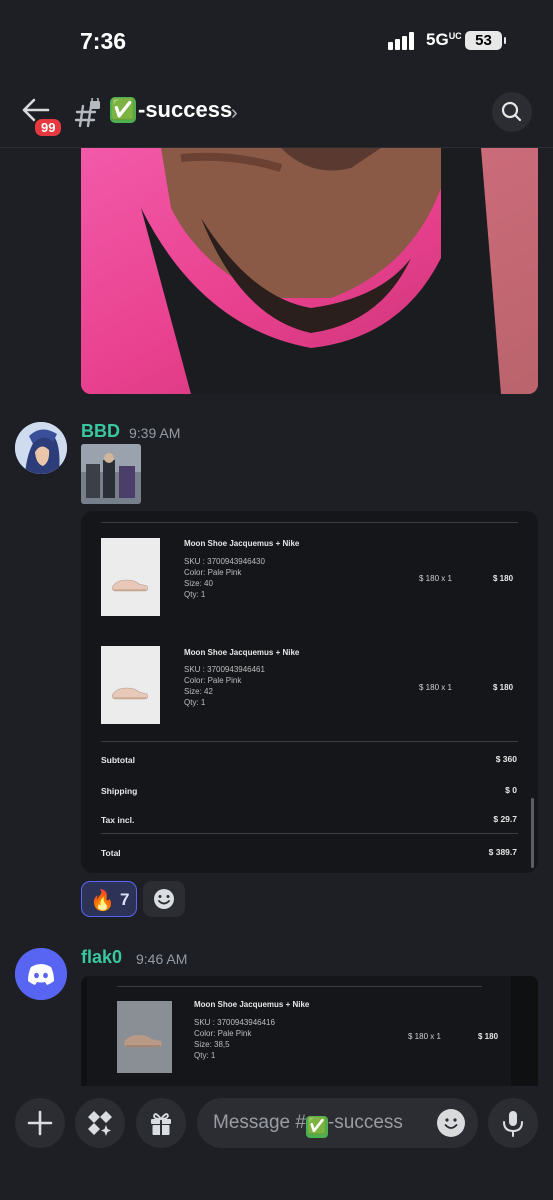 The height and width of the screenshot is (1200, 553). I want to click on microphone-icon, so click(513, 1124).